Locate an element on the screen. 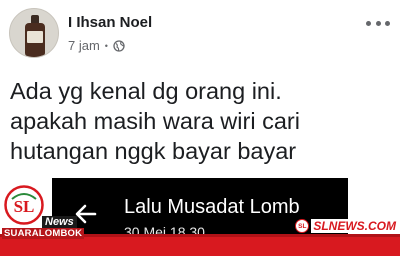 The height and width of the screenshot is (256, 400). post-meta: 7 jam • is located at coordinates (96, 45).